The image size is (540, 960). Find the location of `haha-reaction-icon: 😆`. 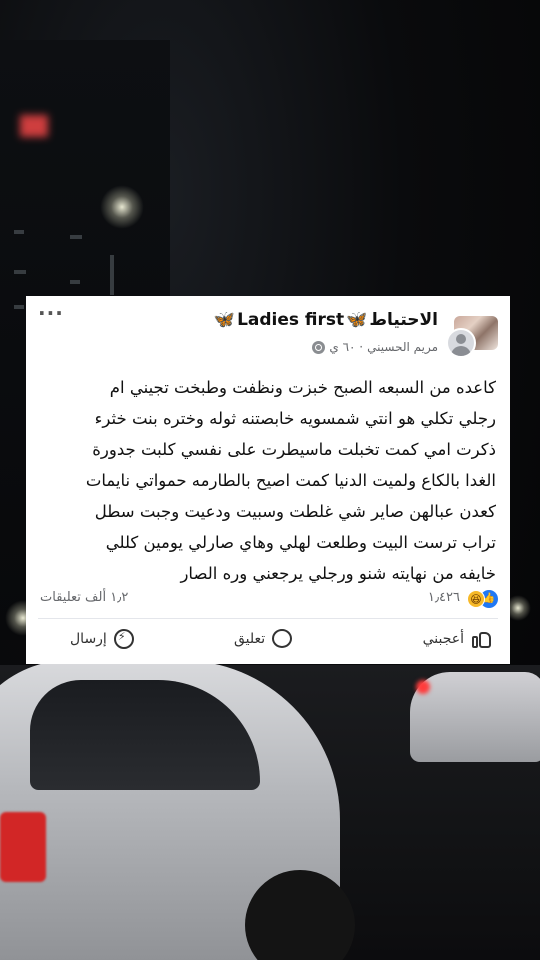

haha-reaction-icon: 😆 is located at coordinates (476, 599).